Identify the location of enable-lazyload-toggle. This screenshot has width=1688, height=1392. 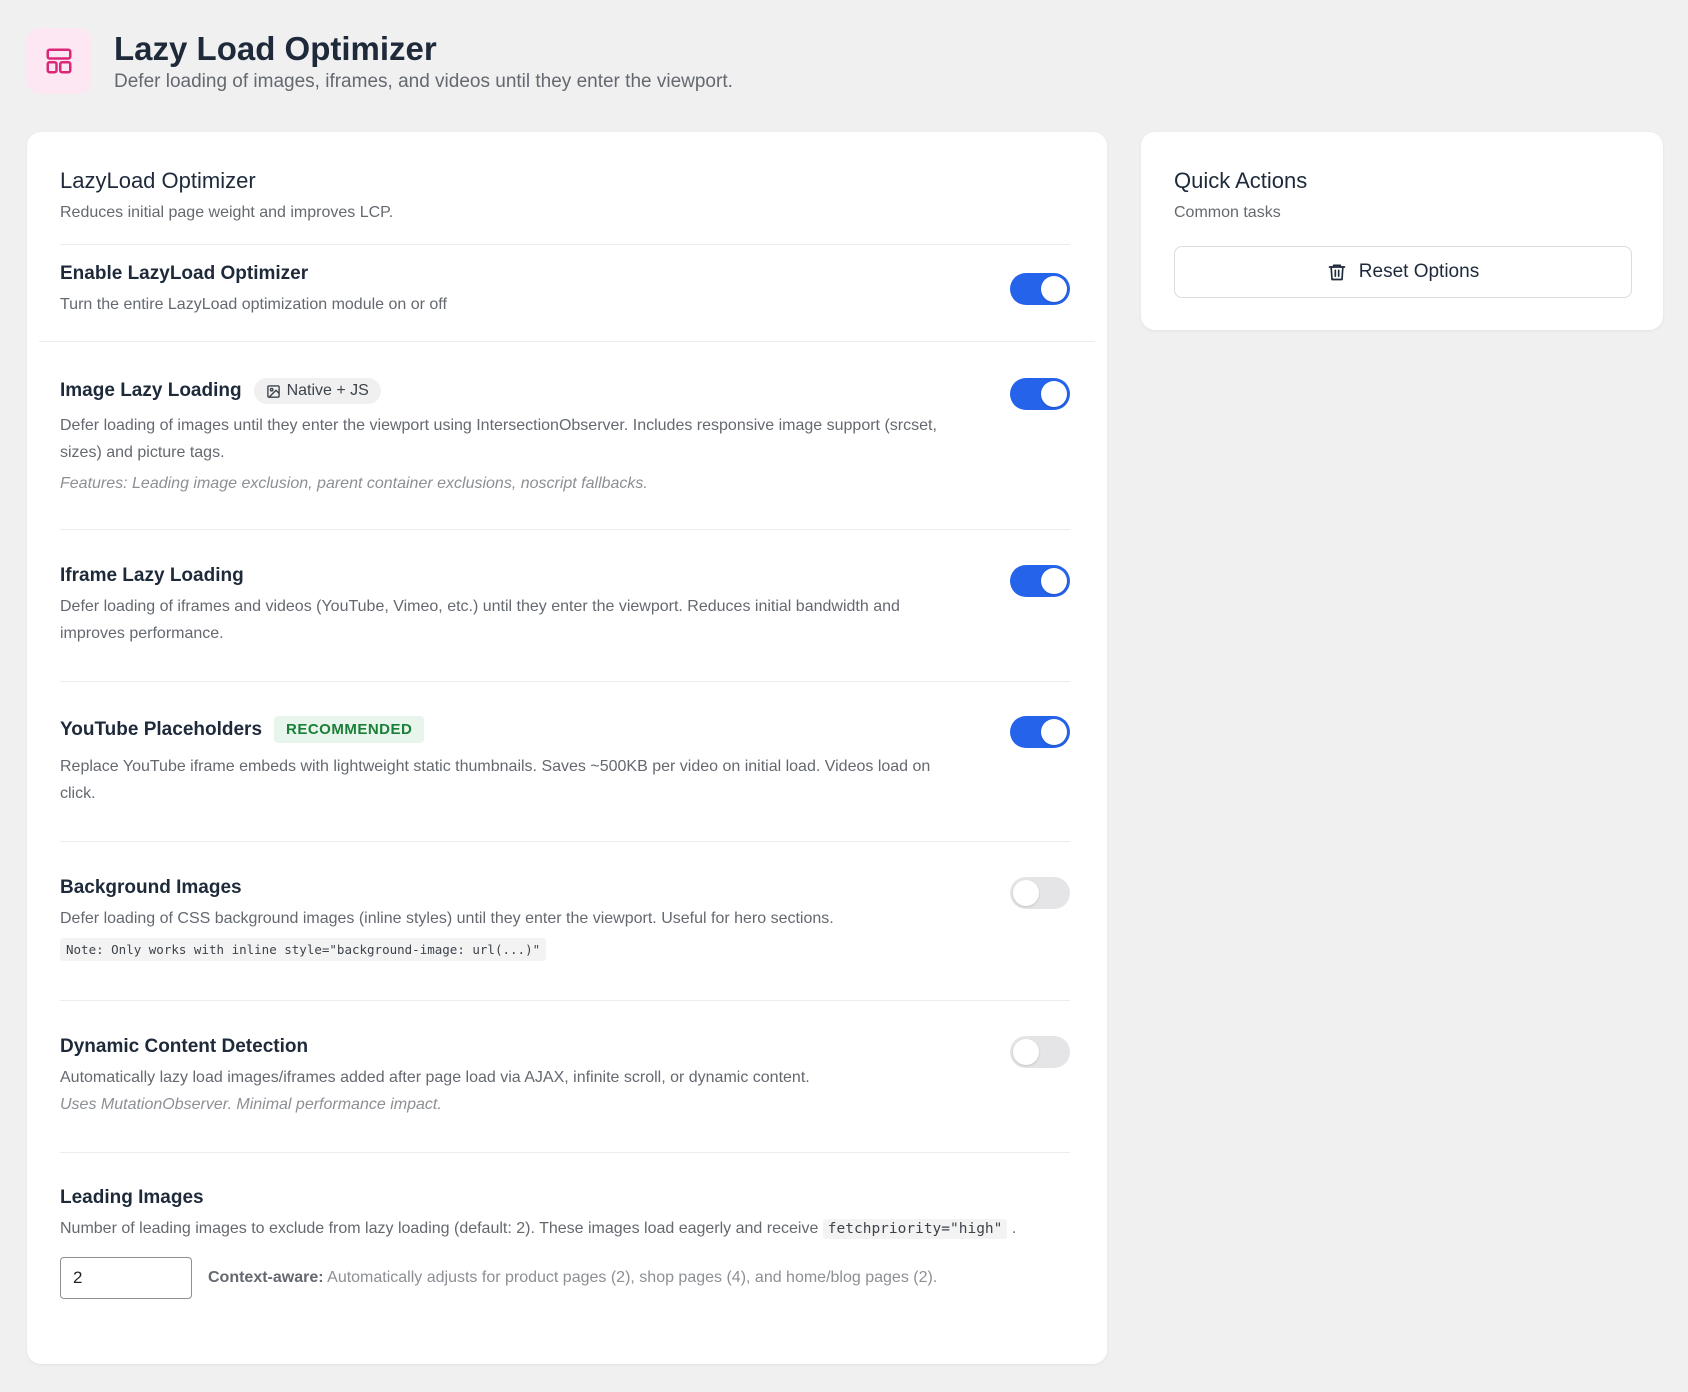
(1040, 289).